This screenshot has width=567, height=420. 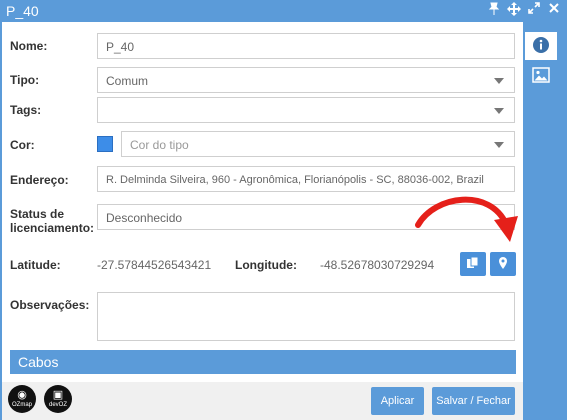 I want to click on tipo-label: Tipo:, so click(x=25, y=80).